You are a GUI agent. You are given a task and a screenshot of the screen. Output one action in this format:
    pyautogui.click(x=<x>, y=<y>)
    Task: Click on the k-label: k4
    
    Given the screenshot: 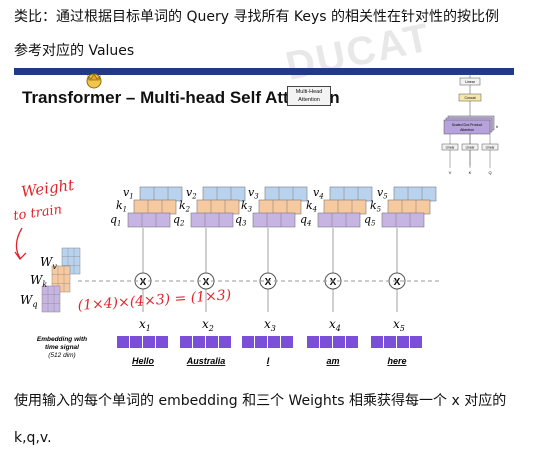 What is the action you would take?
    pyautogui.click(x=311, y=206)
    